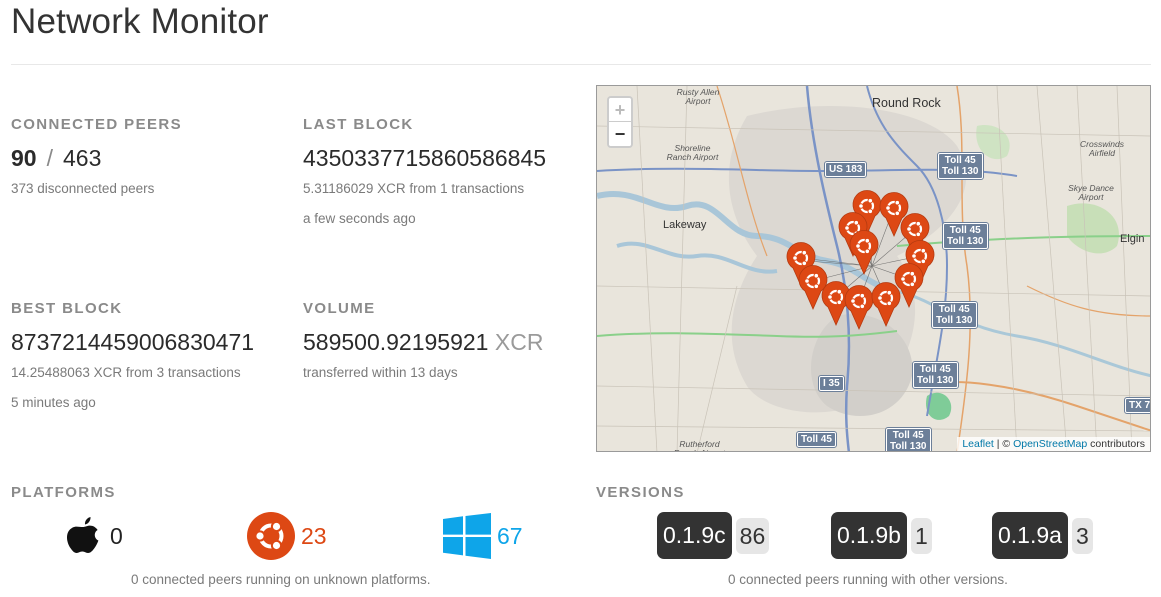  What do you see at coordinates (1003, 444) in the screenshot?
I see `attribution-sep: | ©` at bounding box center [1003, 444].